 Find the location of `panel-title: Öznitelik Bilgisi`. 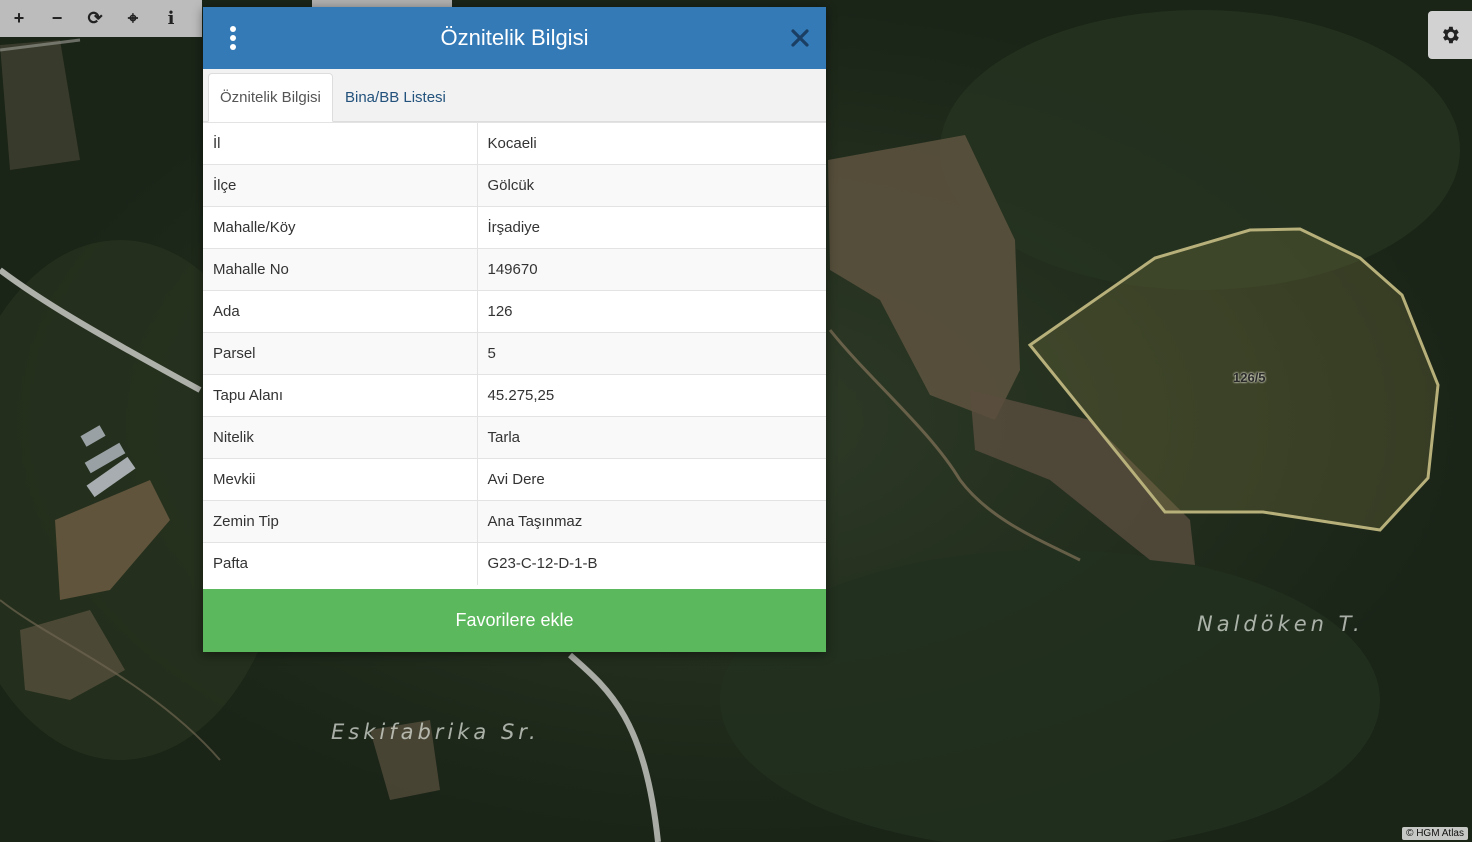

panel-title: Öznitelik Bilgisi is located at coordinates (514, 37).